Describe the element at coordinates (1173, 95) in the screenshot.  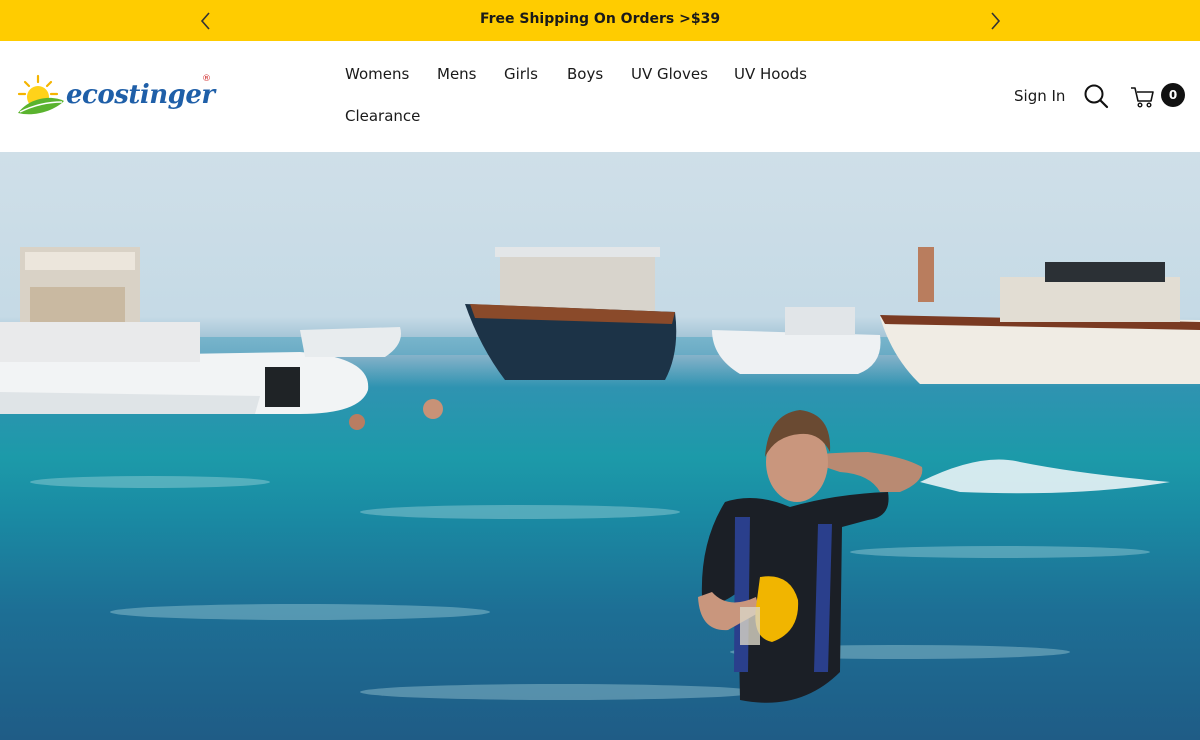
I see `cart-count-badge: 0` at that location.